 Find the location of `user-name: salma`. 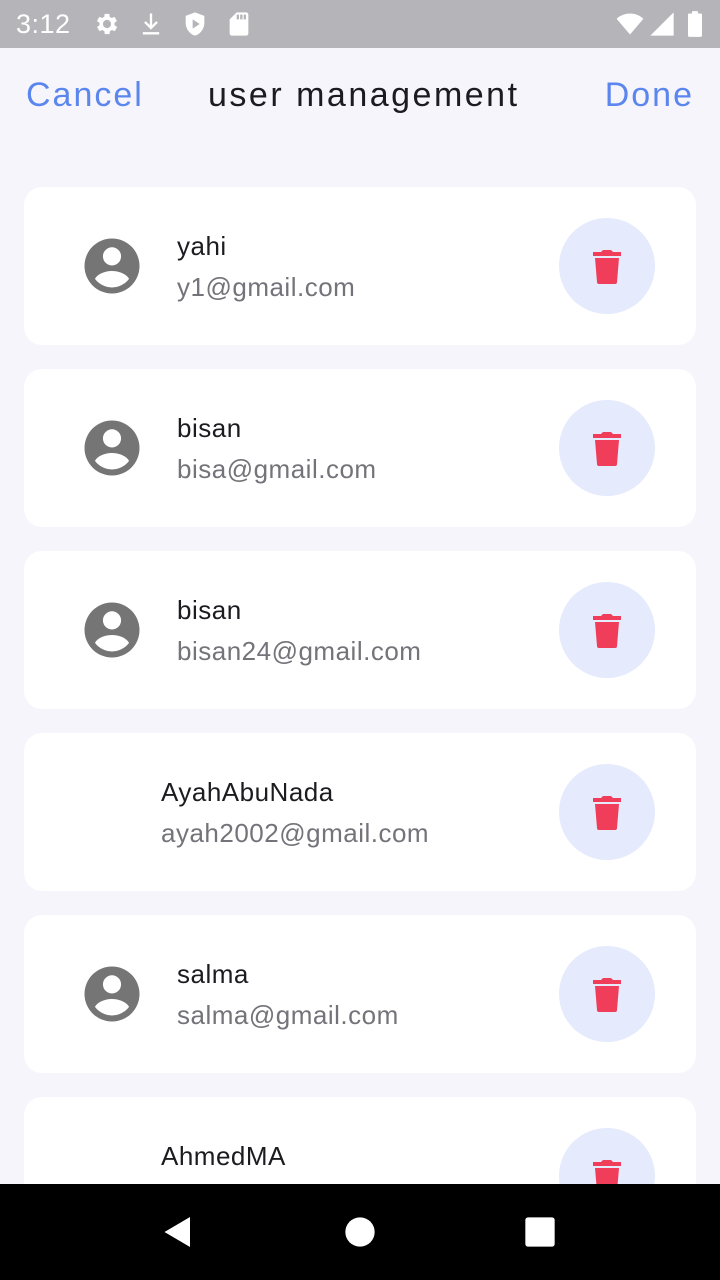

user-name: salma is located at coordinates (213, 974).